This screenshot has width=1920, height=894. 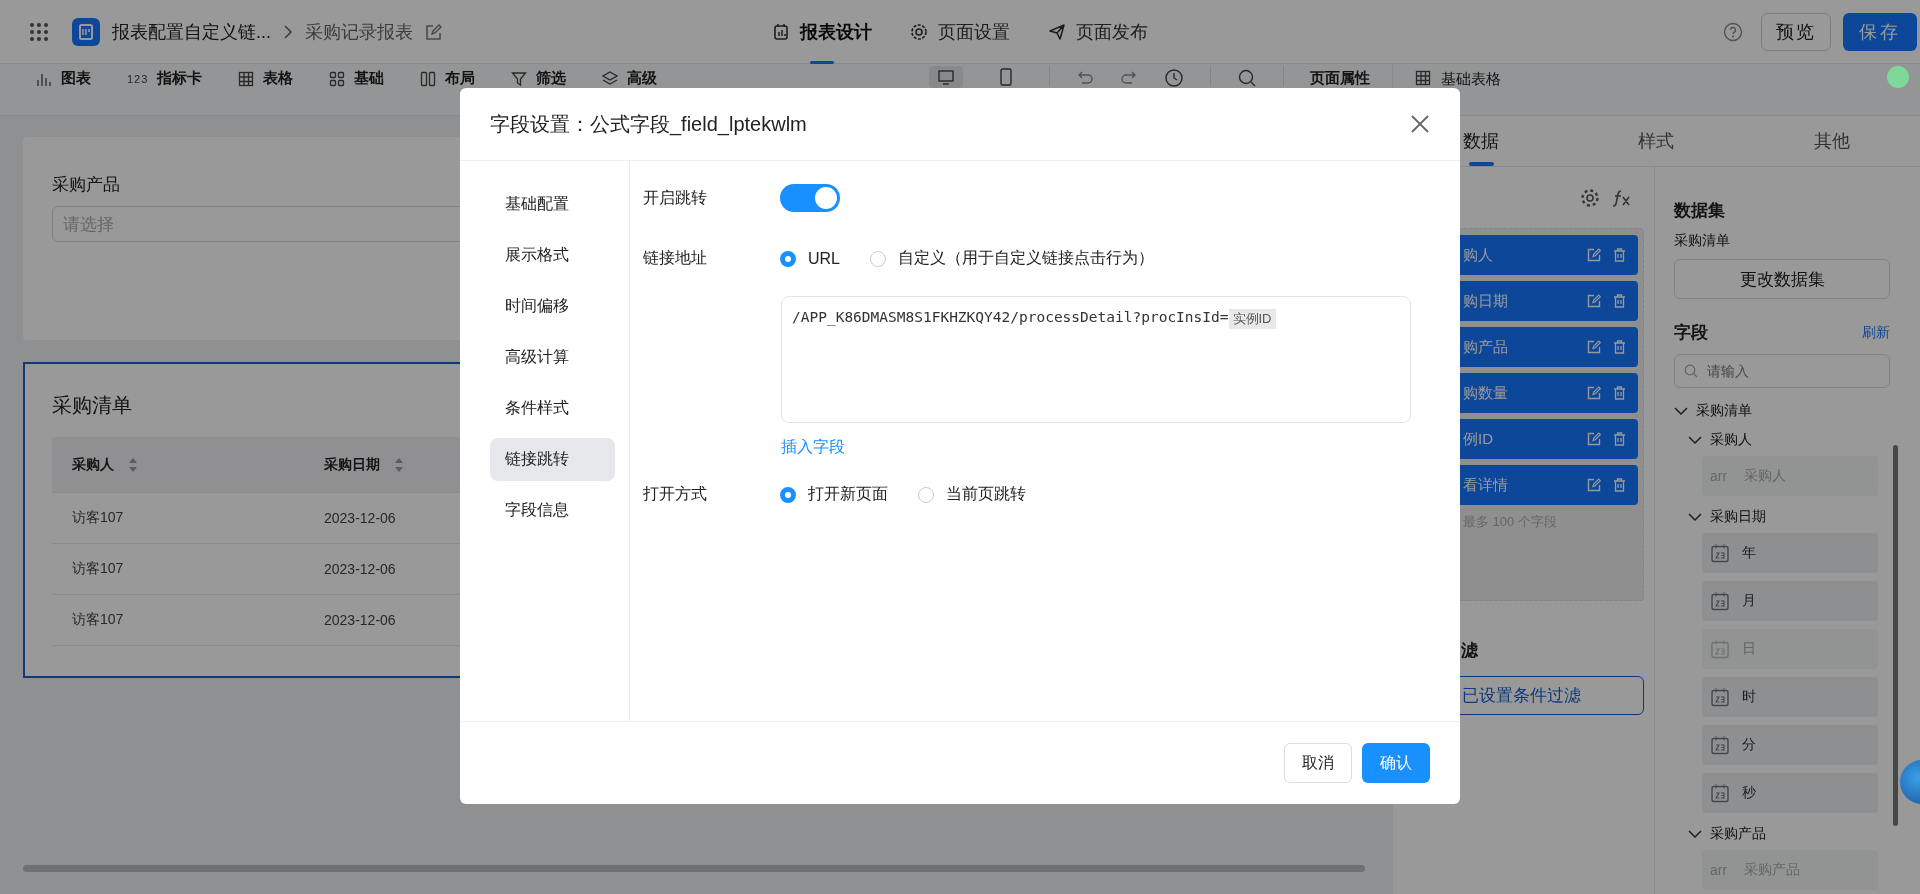 I want to click on settings-nav-item: 时间偏移, so click(x=552, y=306).